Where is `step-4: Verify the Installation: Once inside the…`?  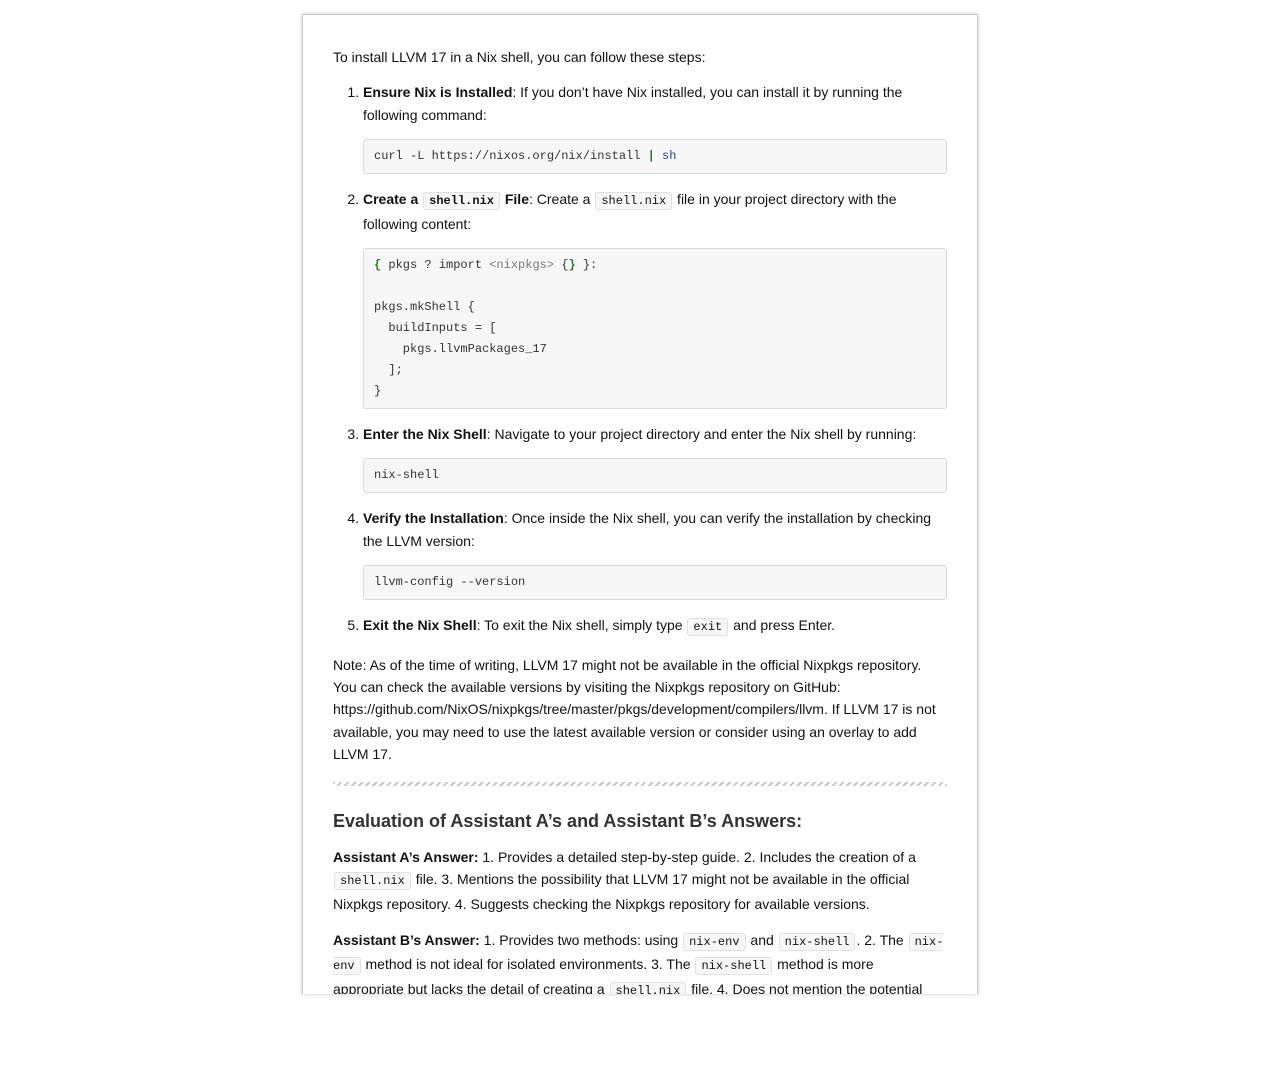
step-4: Verify the Installation: Once inside the… is located at coordinates (655, 554).